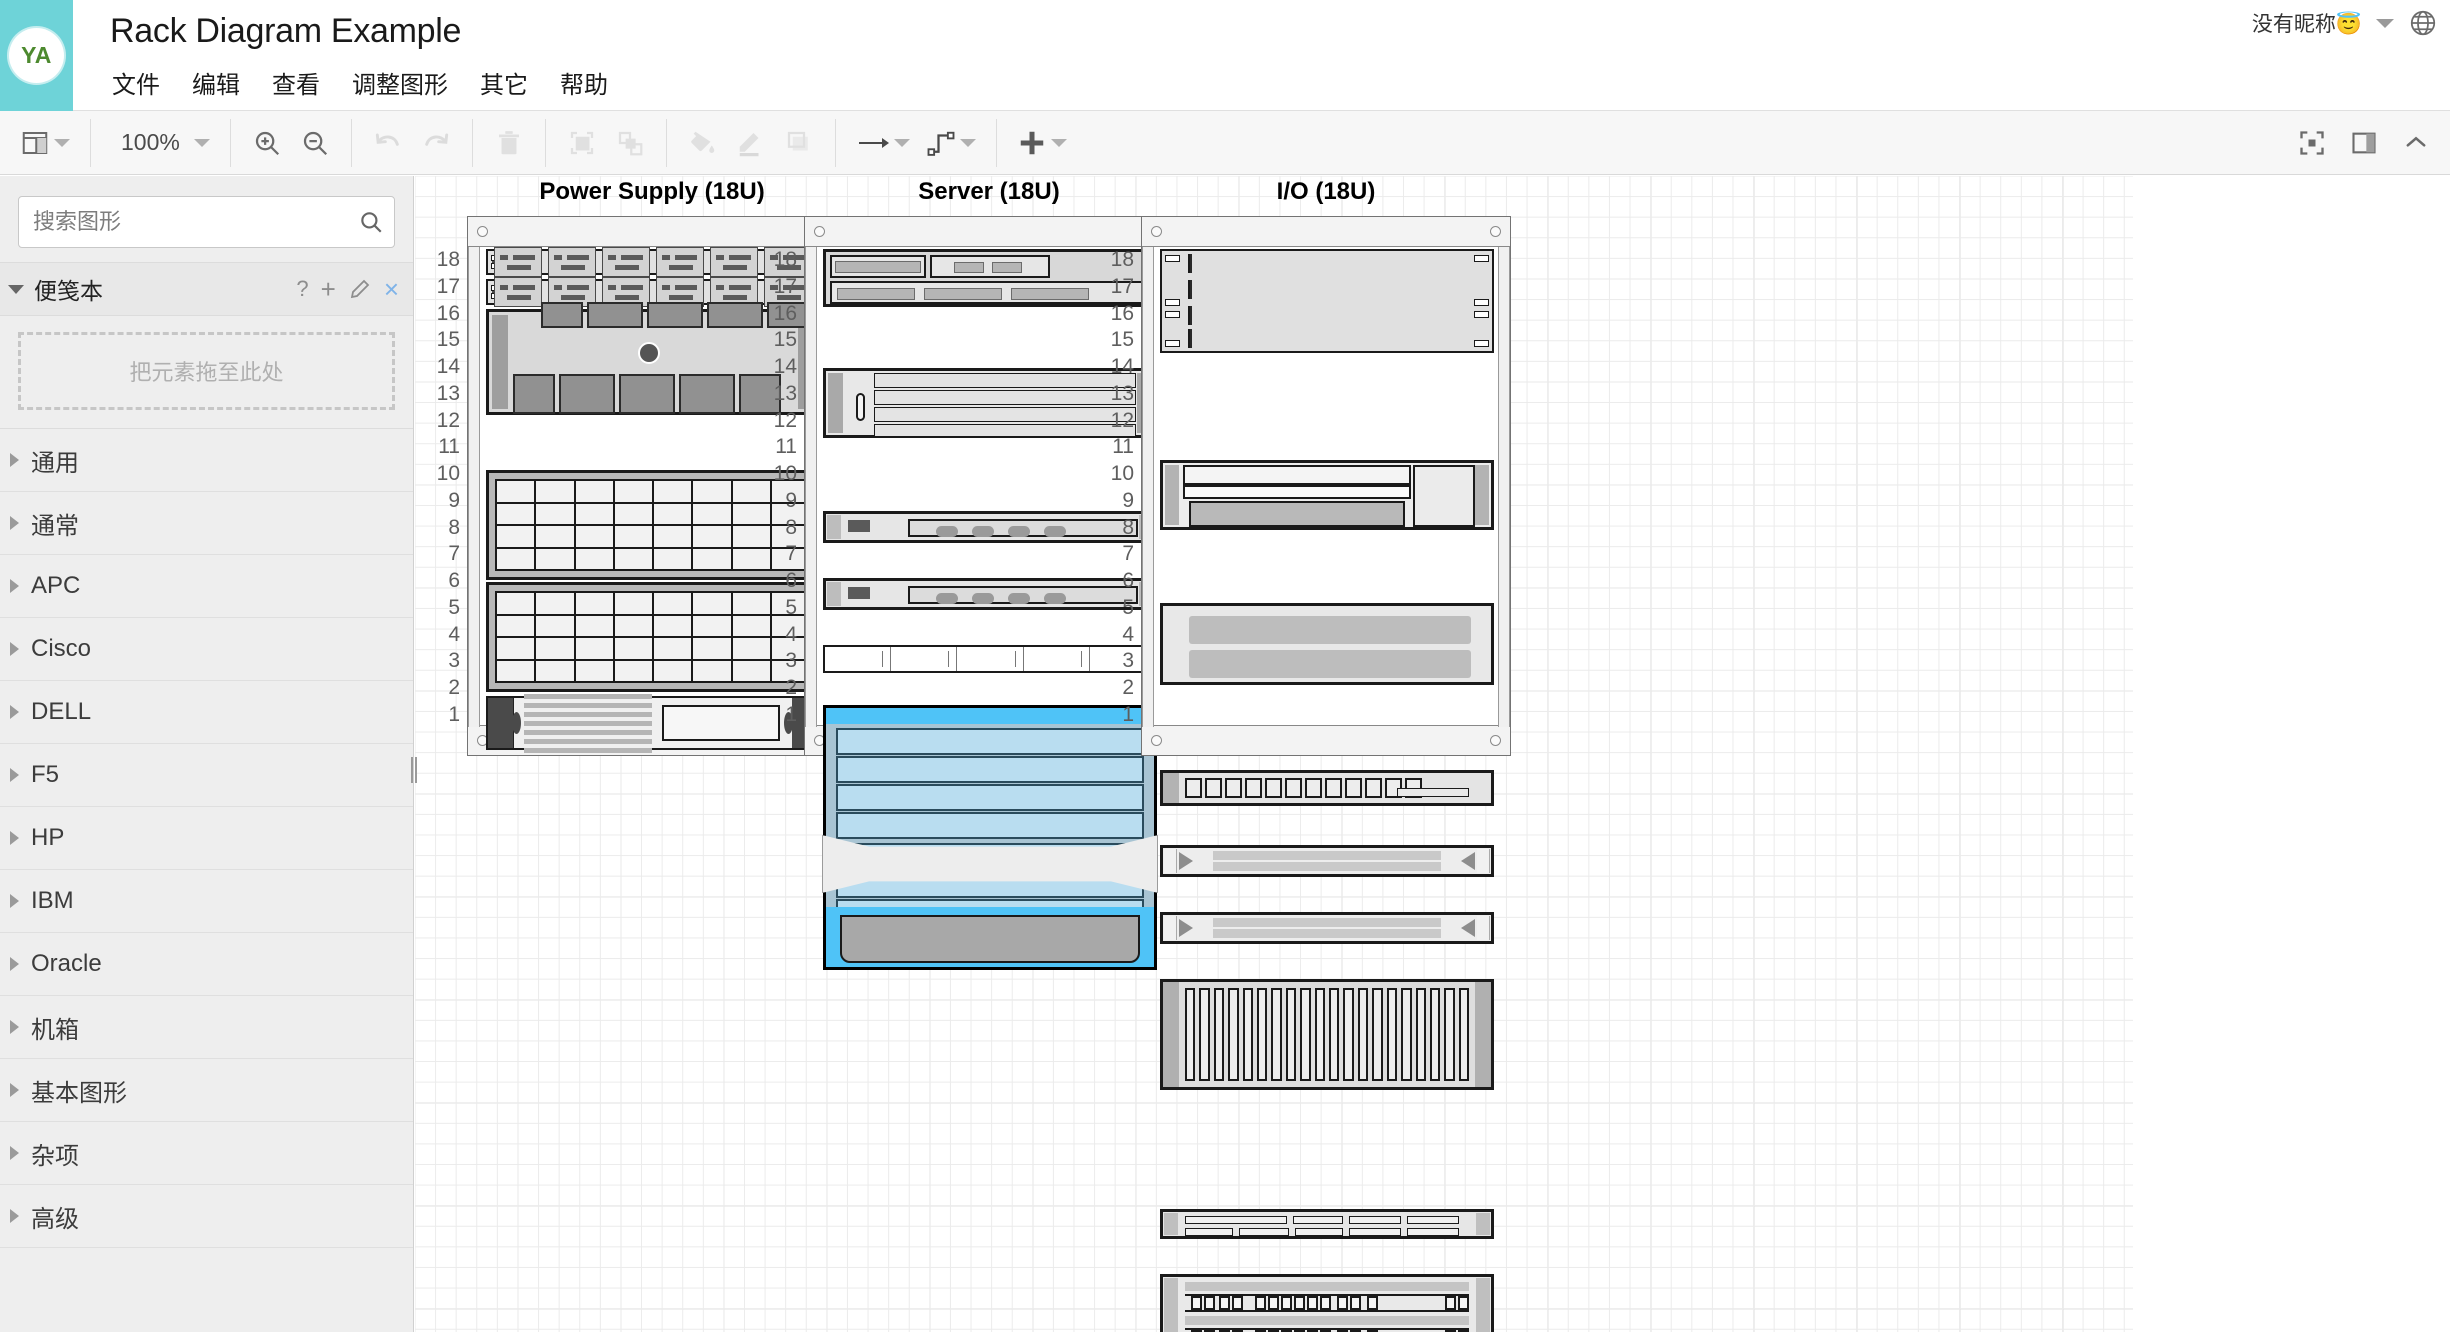  I want to click on chevron-up-icon, so click(2416, 143).